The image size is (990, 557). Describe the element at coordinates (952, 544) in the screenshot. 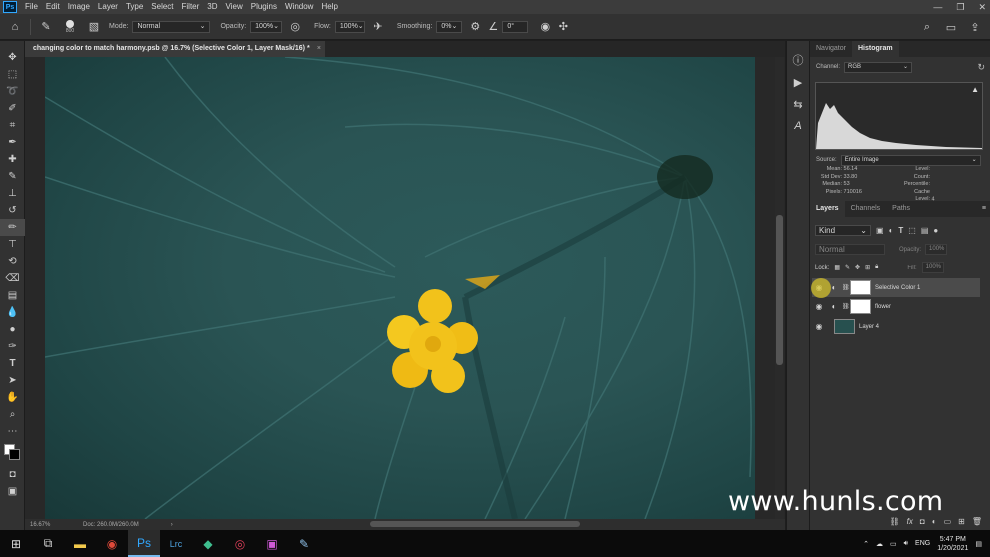

I see `clock: 5:47 PM 1/20/2021` at that location.